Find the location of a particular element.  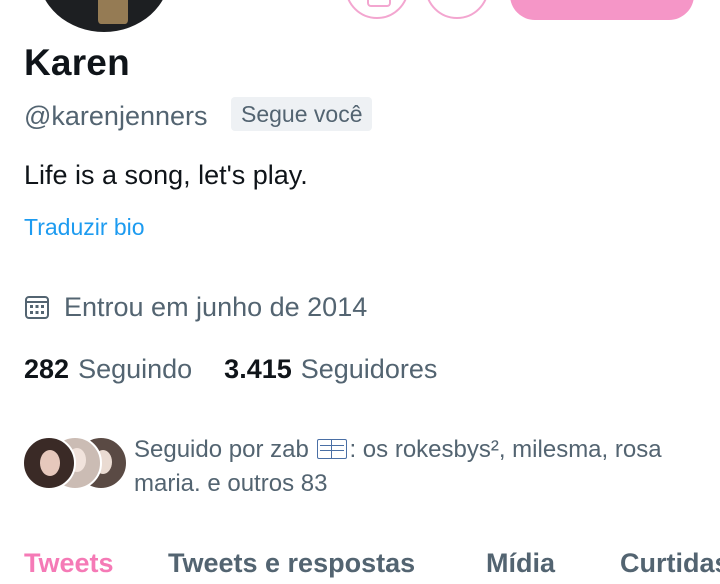

book-icon is located at coordinates (332, 449).